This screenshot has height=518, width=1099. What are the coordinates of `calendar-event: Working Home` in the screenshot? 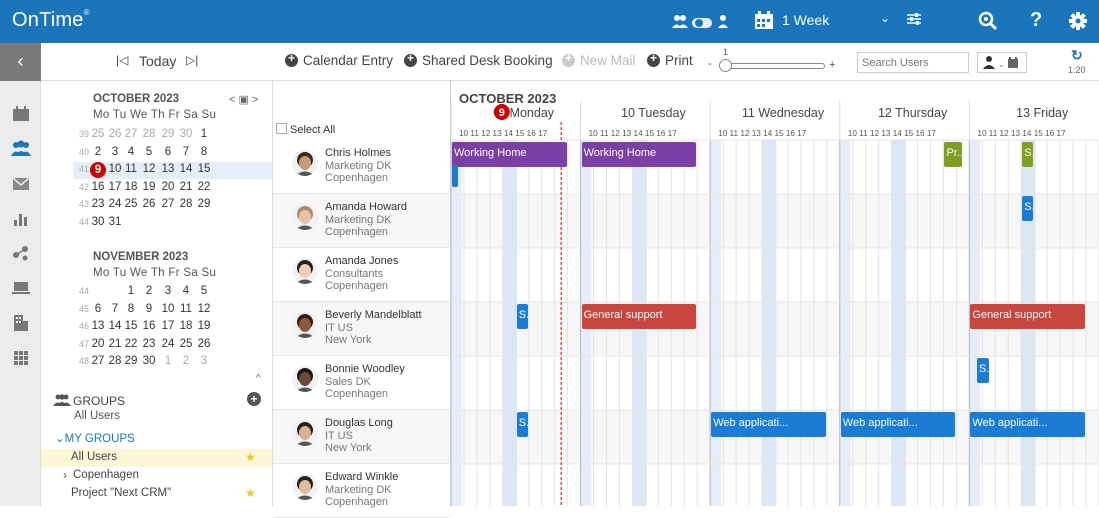 It's located at (509, 154).